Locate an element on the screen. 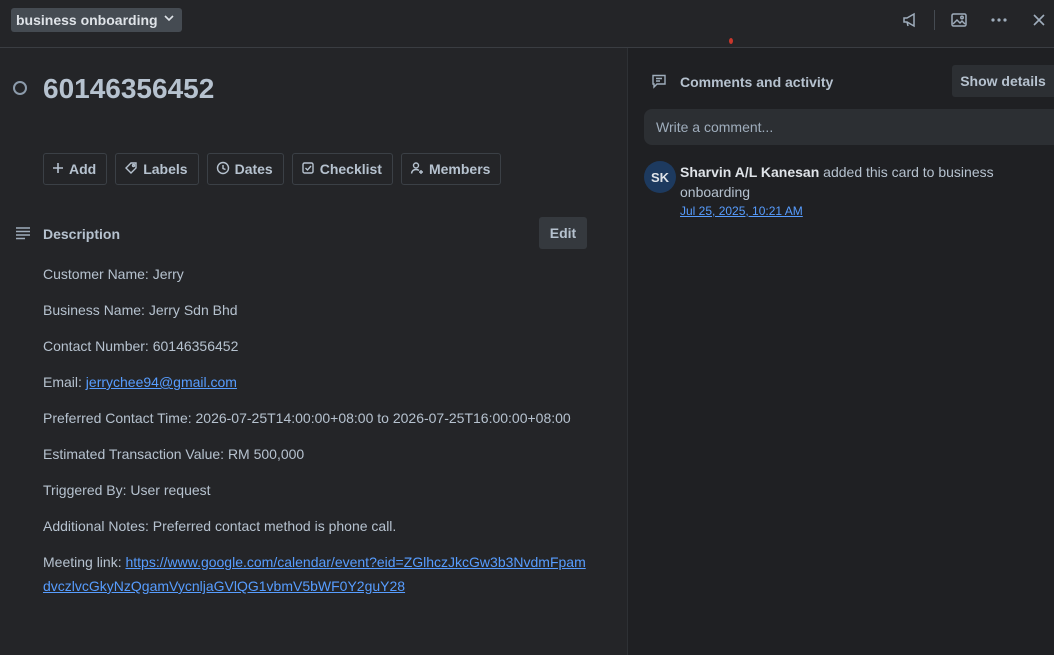 The width and height of the screenshot is (1054, 655). list-name: business onboarding is located at coordinates (87, 20).